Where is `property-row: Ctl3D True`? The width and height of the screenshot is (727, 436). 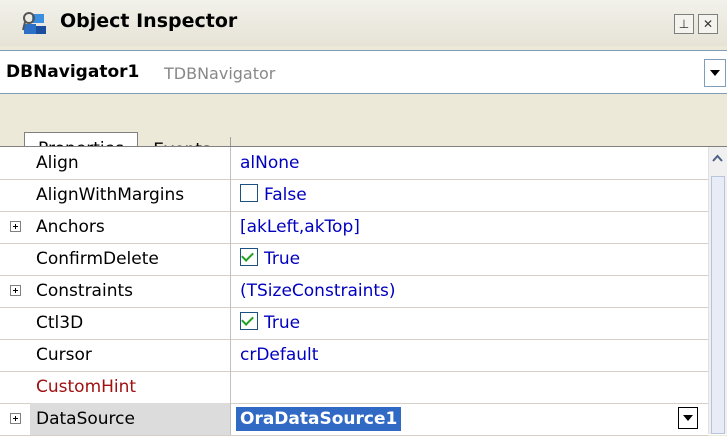
property-row: Ctl3D True is located at coordinates (354, 323).